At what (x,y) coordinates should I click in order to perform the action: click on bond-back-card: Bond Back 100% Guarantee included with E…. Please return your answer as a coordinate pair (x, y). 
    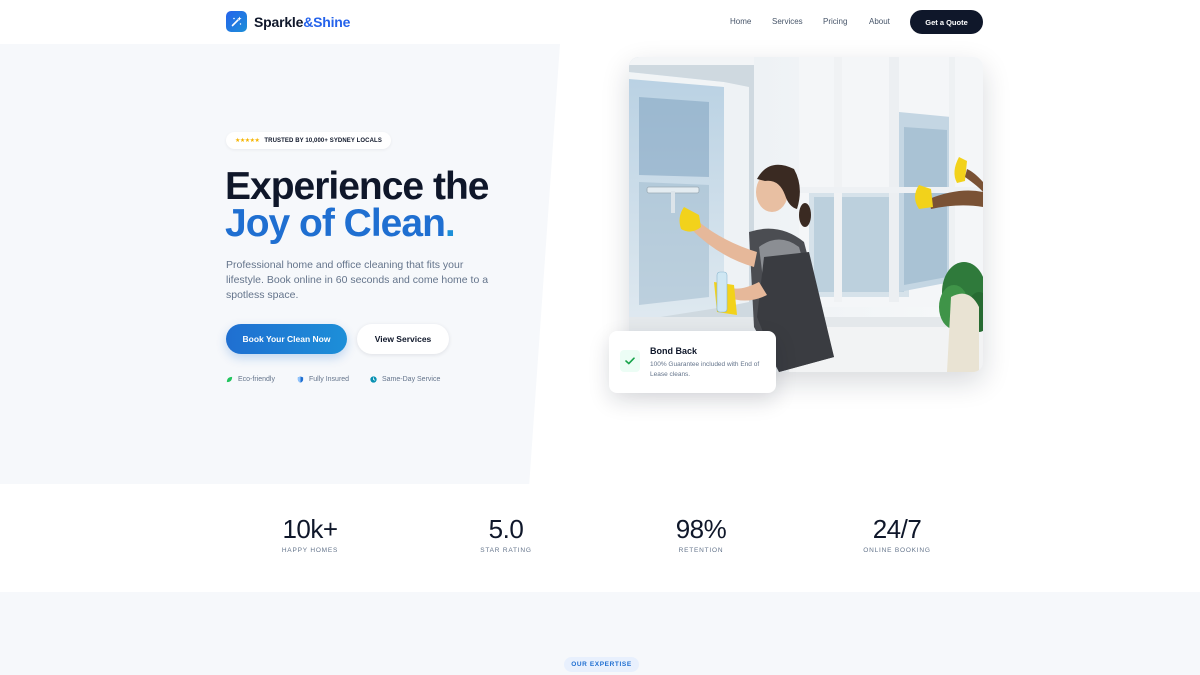
    Looking at the image, I should click on (692, 362).